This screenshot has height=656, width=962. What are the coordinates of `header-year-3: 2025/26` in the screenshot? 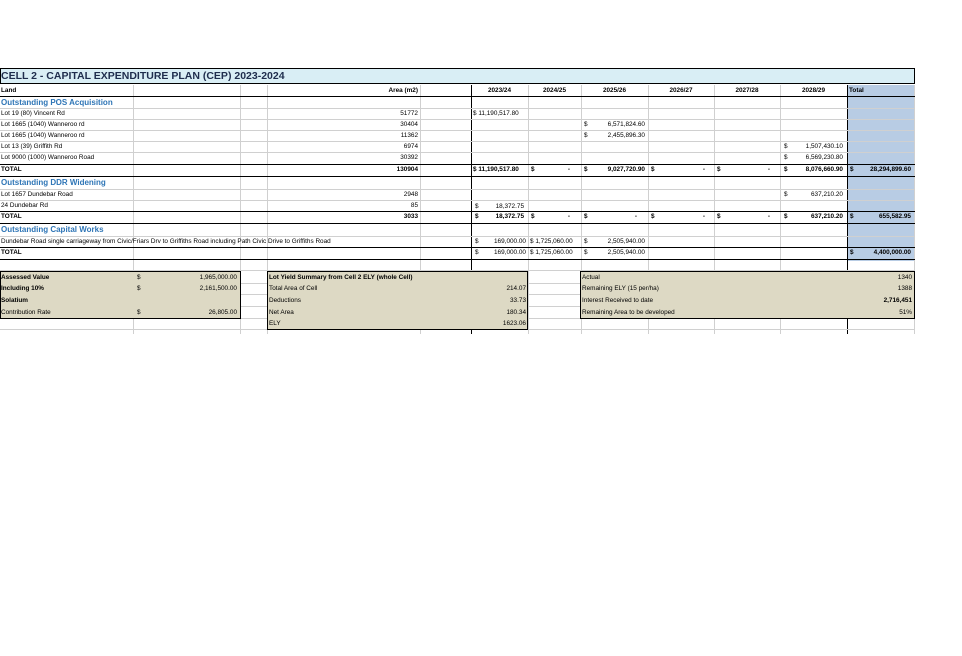 It's located at (614, 90).